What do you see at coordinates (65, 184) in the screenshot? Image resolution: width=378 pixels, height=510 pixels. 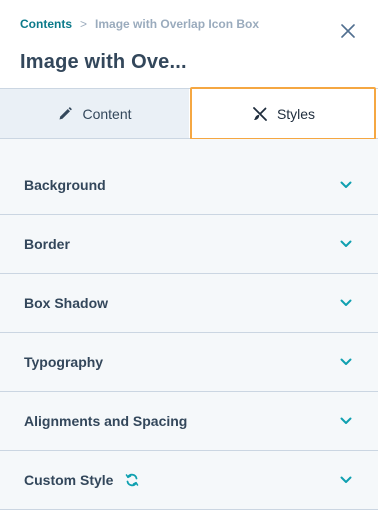 I see `section-label: Background` at bounding box center [65, 184].